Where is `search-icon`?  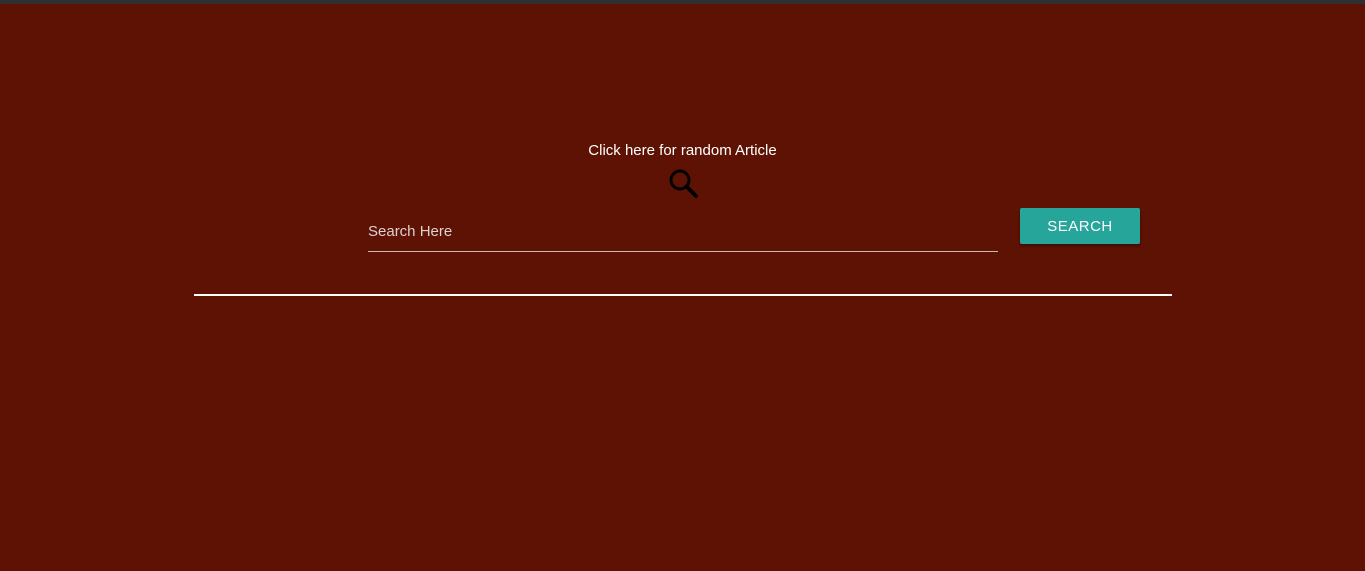
search-icon is located at coordinates (683, 183).